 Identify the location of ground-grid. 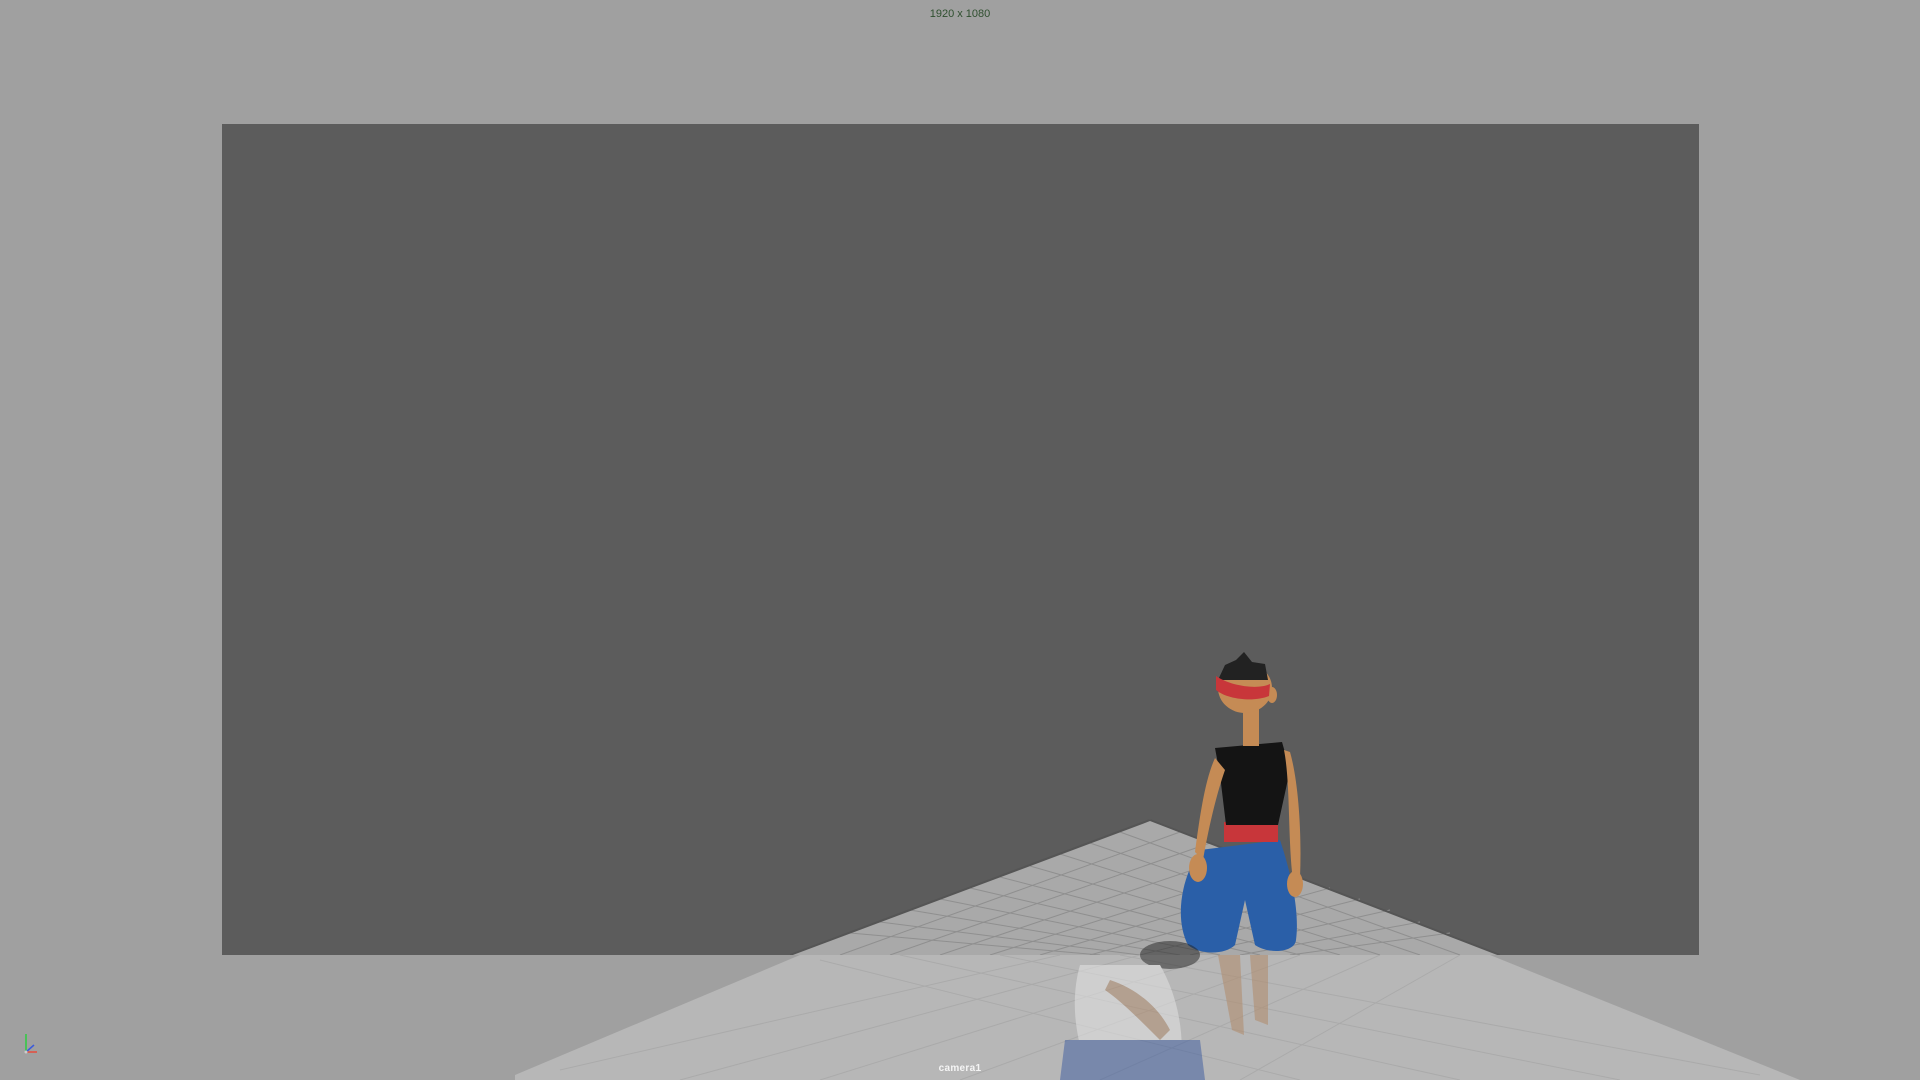
(1145, 887).